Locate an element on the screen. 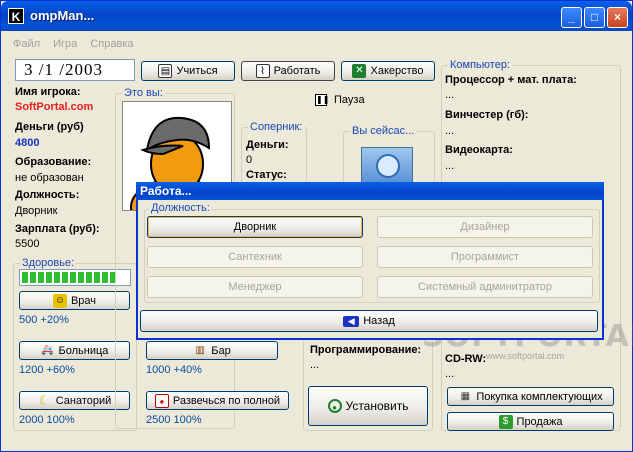  pause-label: Пауза is located at coordinates (349, 100).